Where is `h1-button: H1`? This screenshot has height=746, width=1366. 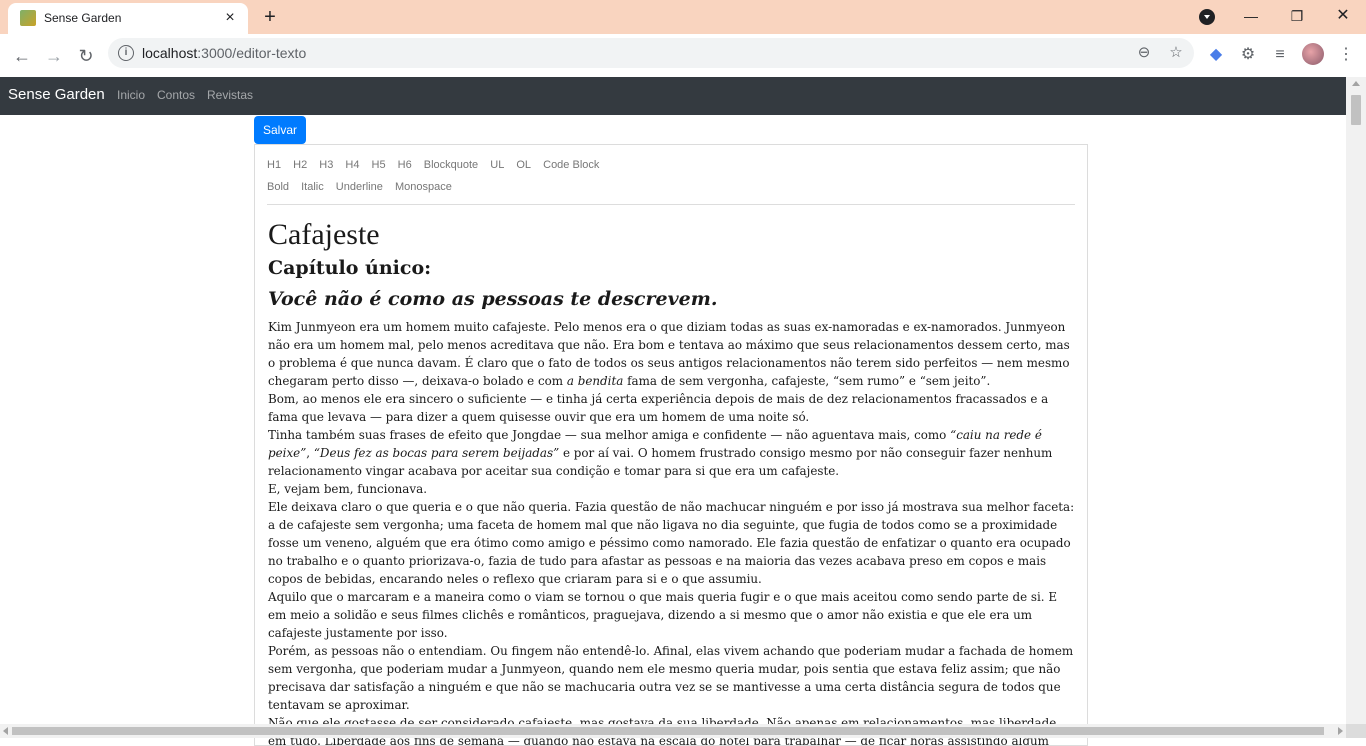
h1-button: H1 is located at coordinates (274, 165).